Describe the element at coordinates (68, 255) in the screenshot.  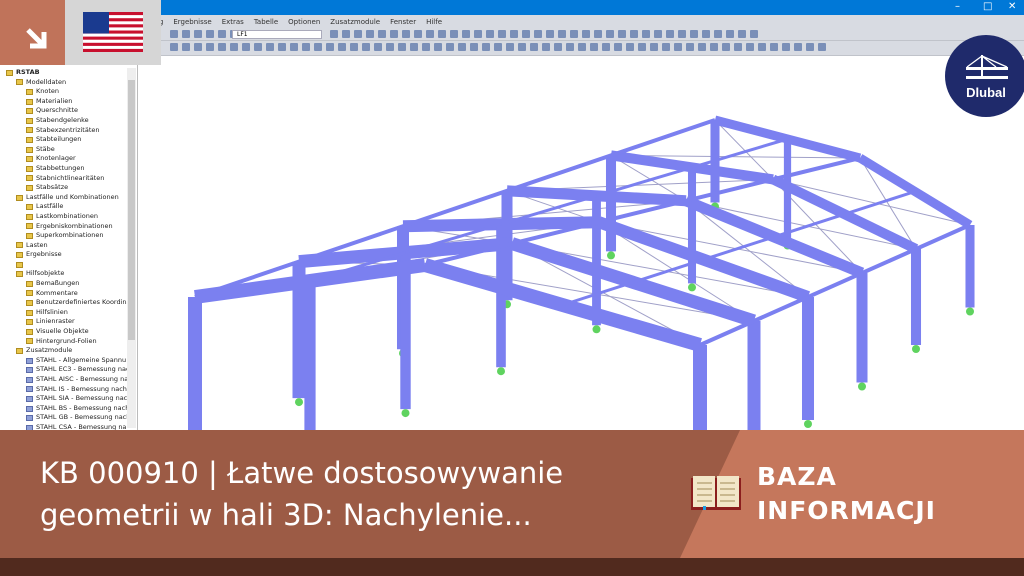
I see `tree-item: Ergebnisse` at that location.